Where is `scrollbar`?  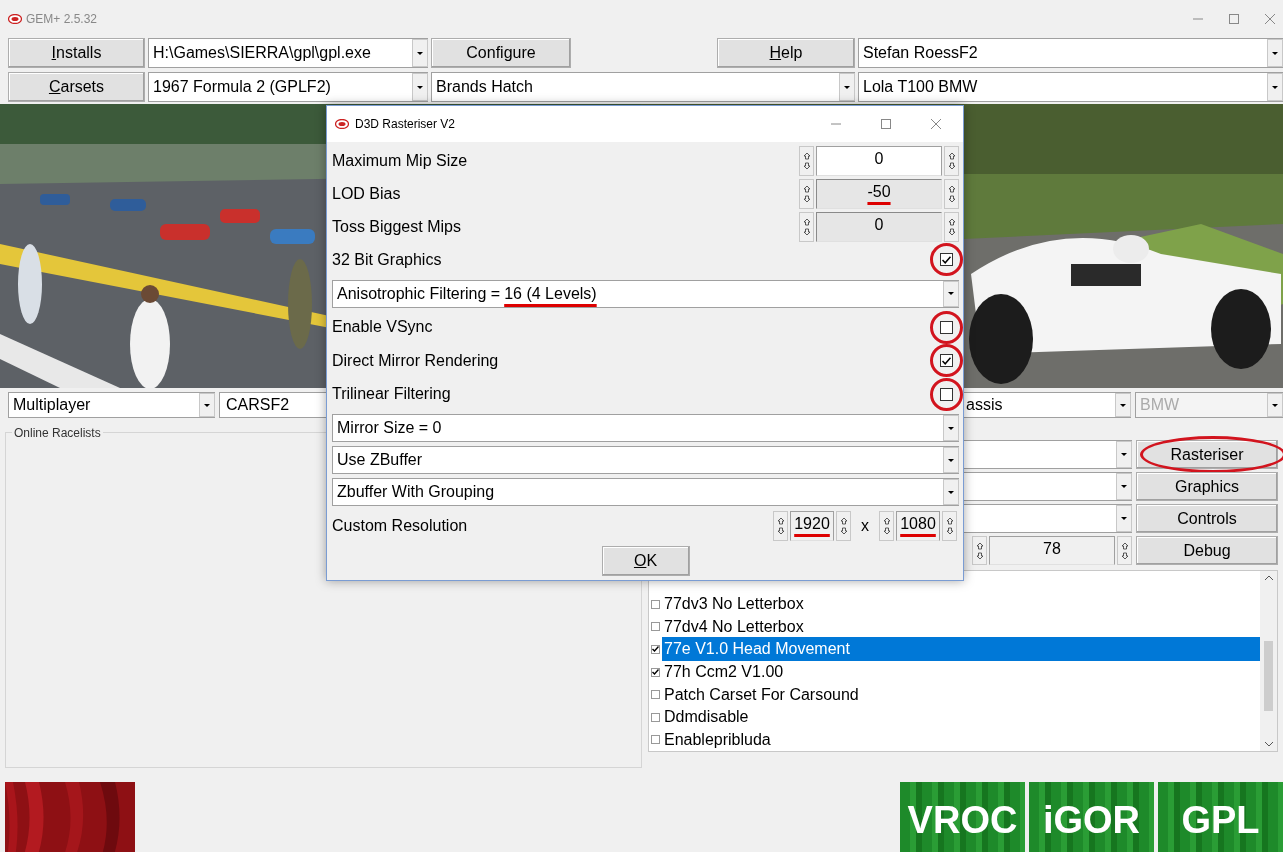 scrollbar is located at coordinates (1268, 661).